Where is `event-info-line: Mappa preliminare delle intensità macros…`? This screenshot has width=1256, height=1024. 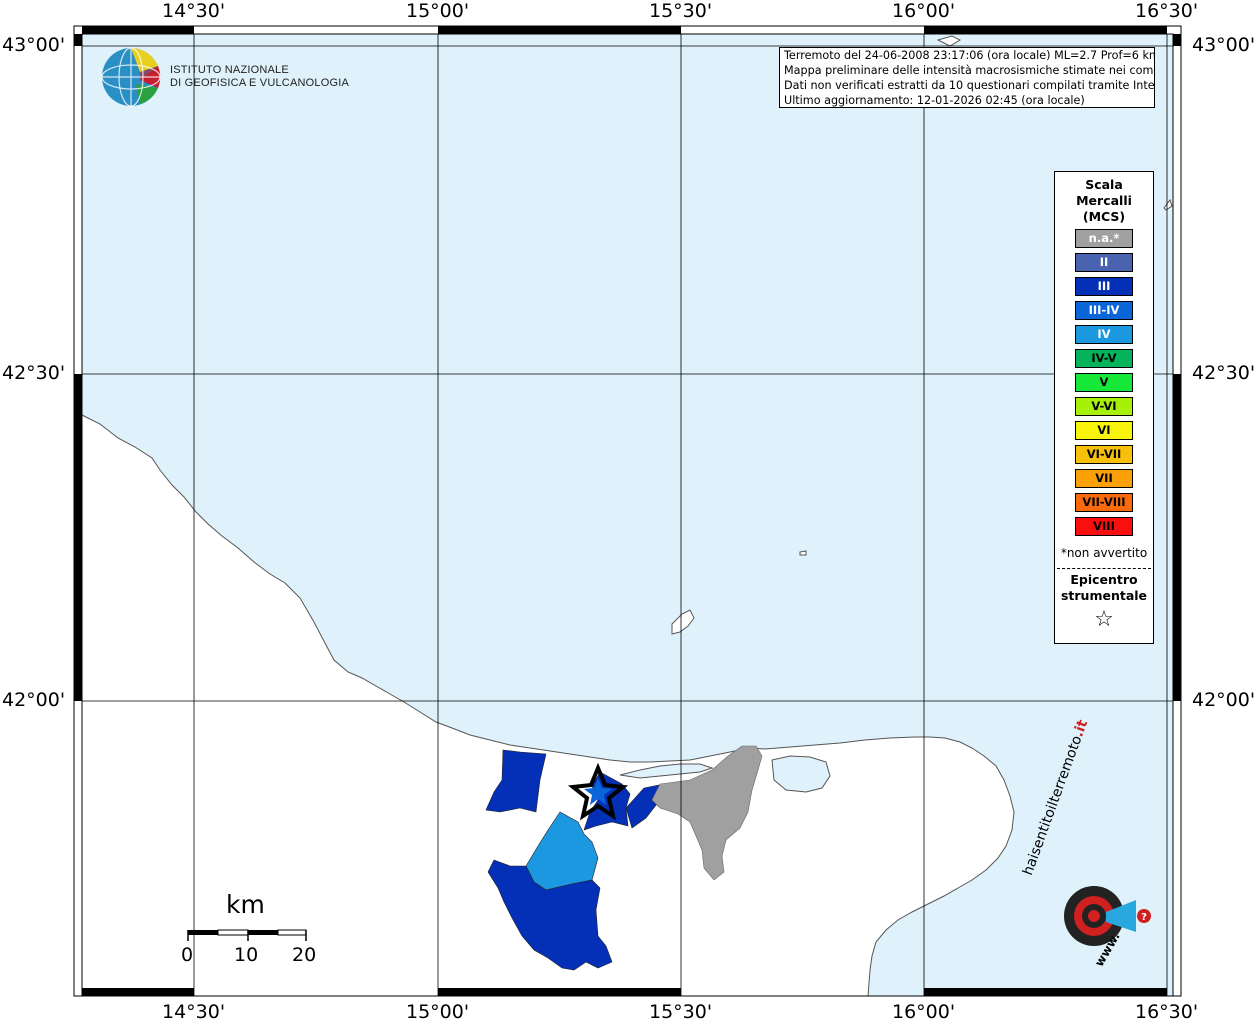
event-info-line: Mappa preliminare delle intensità macros… is located at coordinates (969, 70).